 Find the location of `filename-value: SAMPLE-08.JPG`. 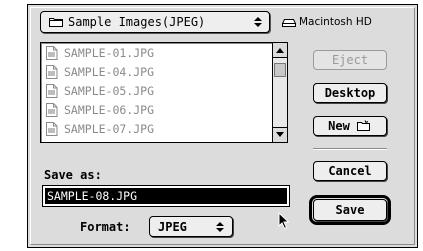

filename-value: SAMPLE-08.JPG is located at coordinates (166, 196).